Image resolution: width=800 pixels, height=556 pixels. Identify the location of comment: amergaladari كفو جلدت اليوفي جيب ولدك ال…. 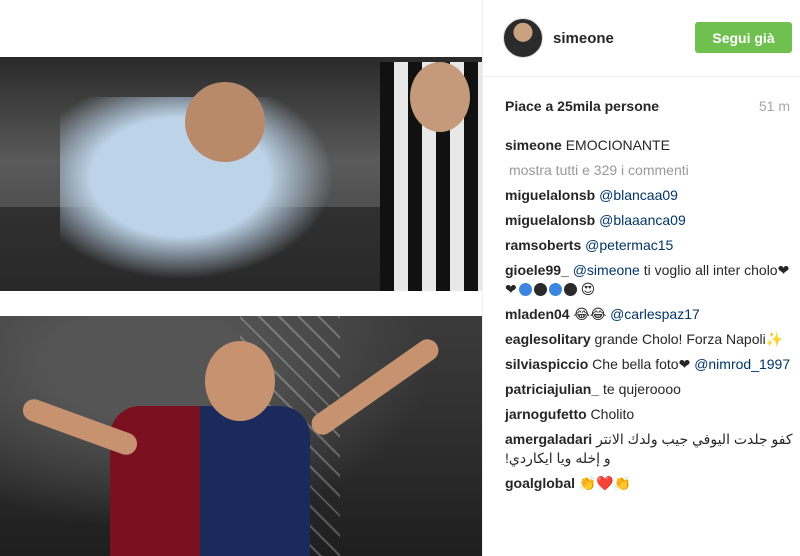
(650, 449).